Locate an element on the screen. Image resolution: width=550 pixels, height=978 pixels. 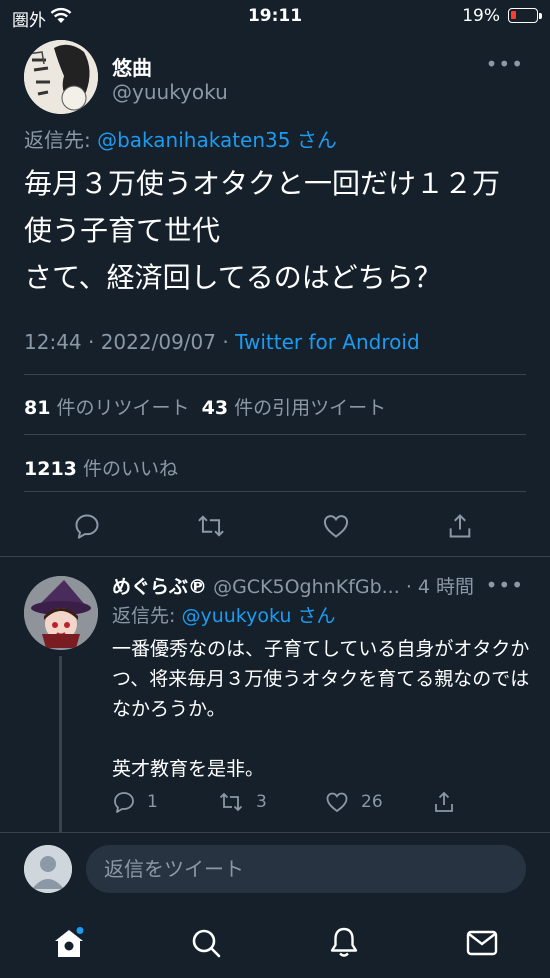
thread-line is located at coordinates (60, 744).